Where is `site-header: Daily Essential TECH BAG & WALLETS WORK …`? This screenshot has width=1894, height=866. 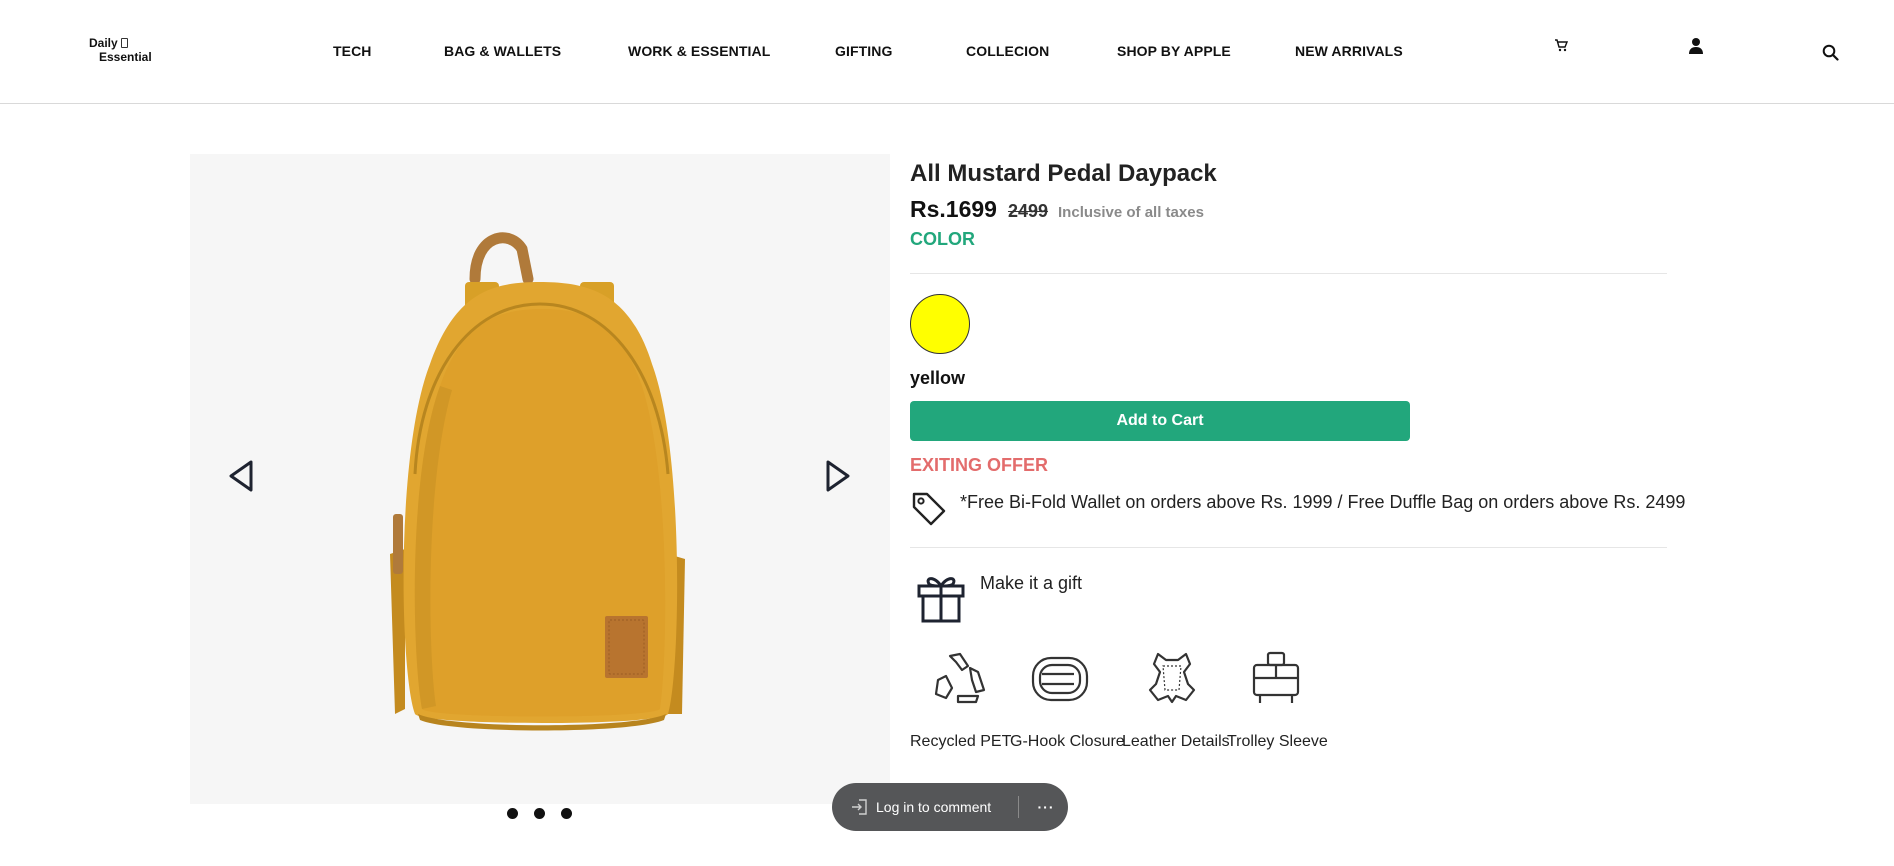
site-header: Daily Essential TECH BAG & WALLETS WORK … is located at coordinates (947, 52).